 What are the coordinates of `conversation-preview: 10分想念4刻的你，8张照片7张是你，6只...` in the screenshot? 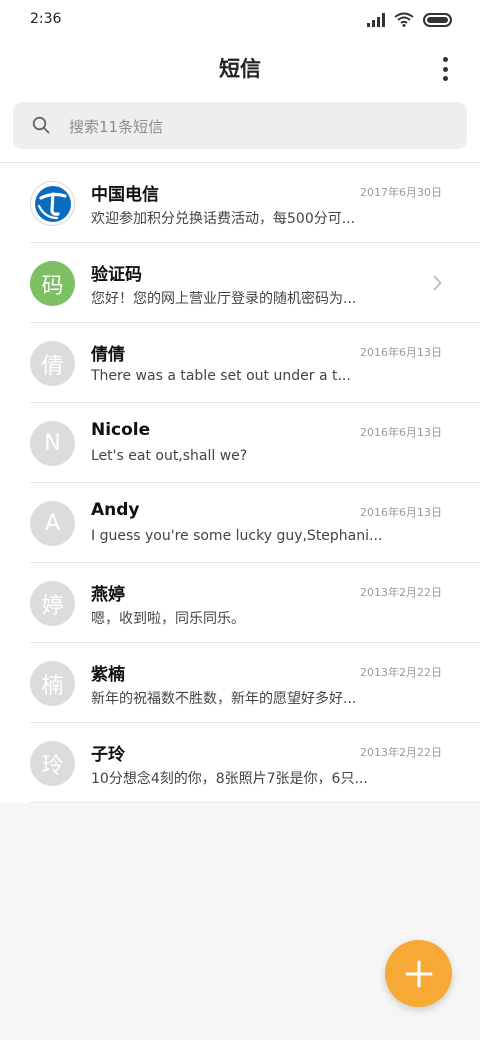 It's located at (229, 779).